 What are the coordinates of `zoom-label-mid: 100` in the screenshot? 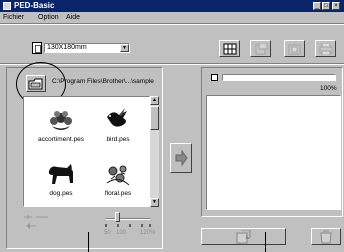 It's located at (121, 233).